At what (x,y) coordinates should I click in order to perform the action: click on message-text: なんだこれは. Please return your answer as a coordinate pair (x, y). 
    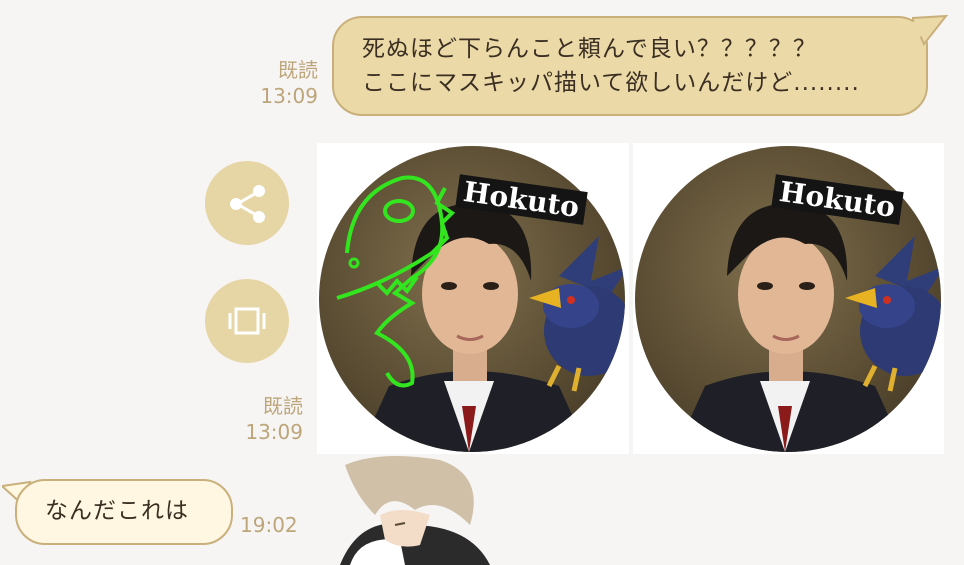
    Looking at the image, I should click on (117, 511).